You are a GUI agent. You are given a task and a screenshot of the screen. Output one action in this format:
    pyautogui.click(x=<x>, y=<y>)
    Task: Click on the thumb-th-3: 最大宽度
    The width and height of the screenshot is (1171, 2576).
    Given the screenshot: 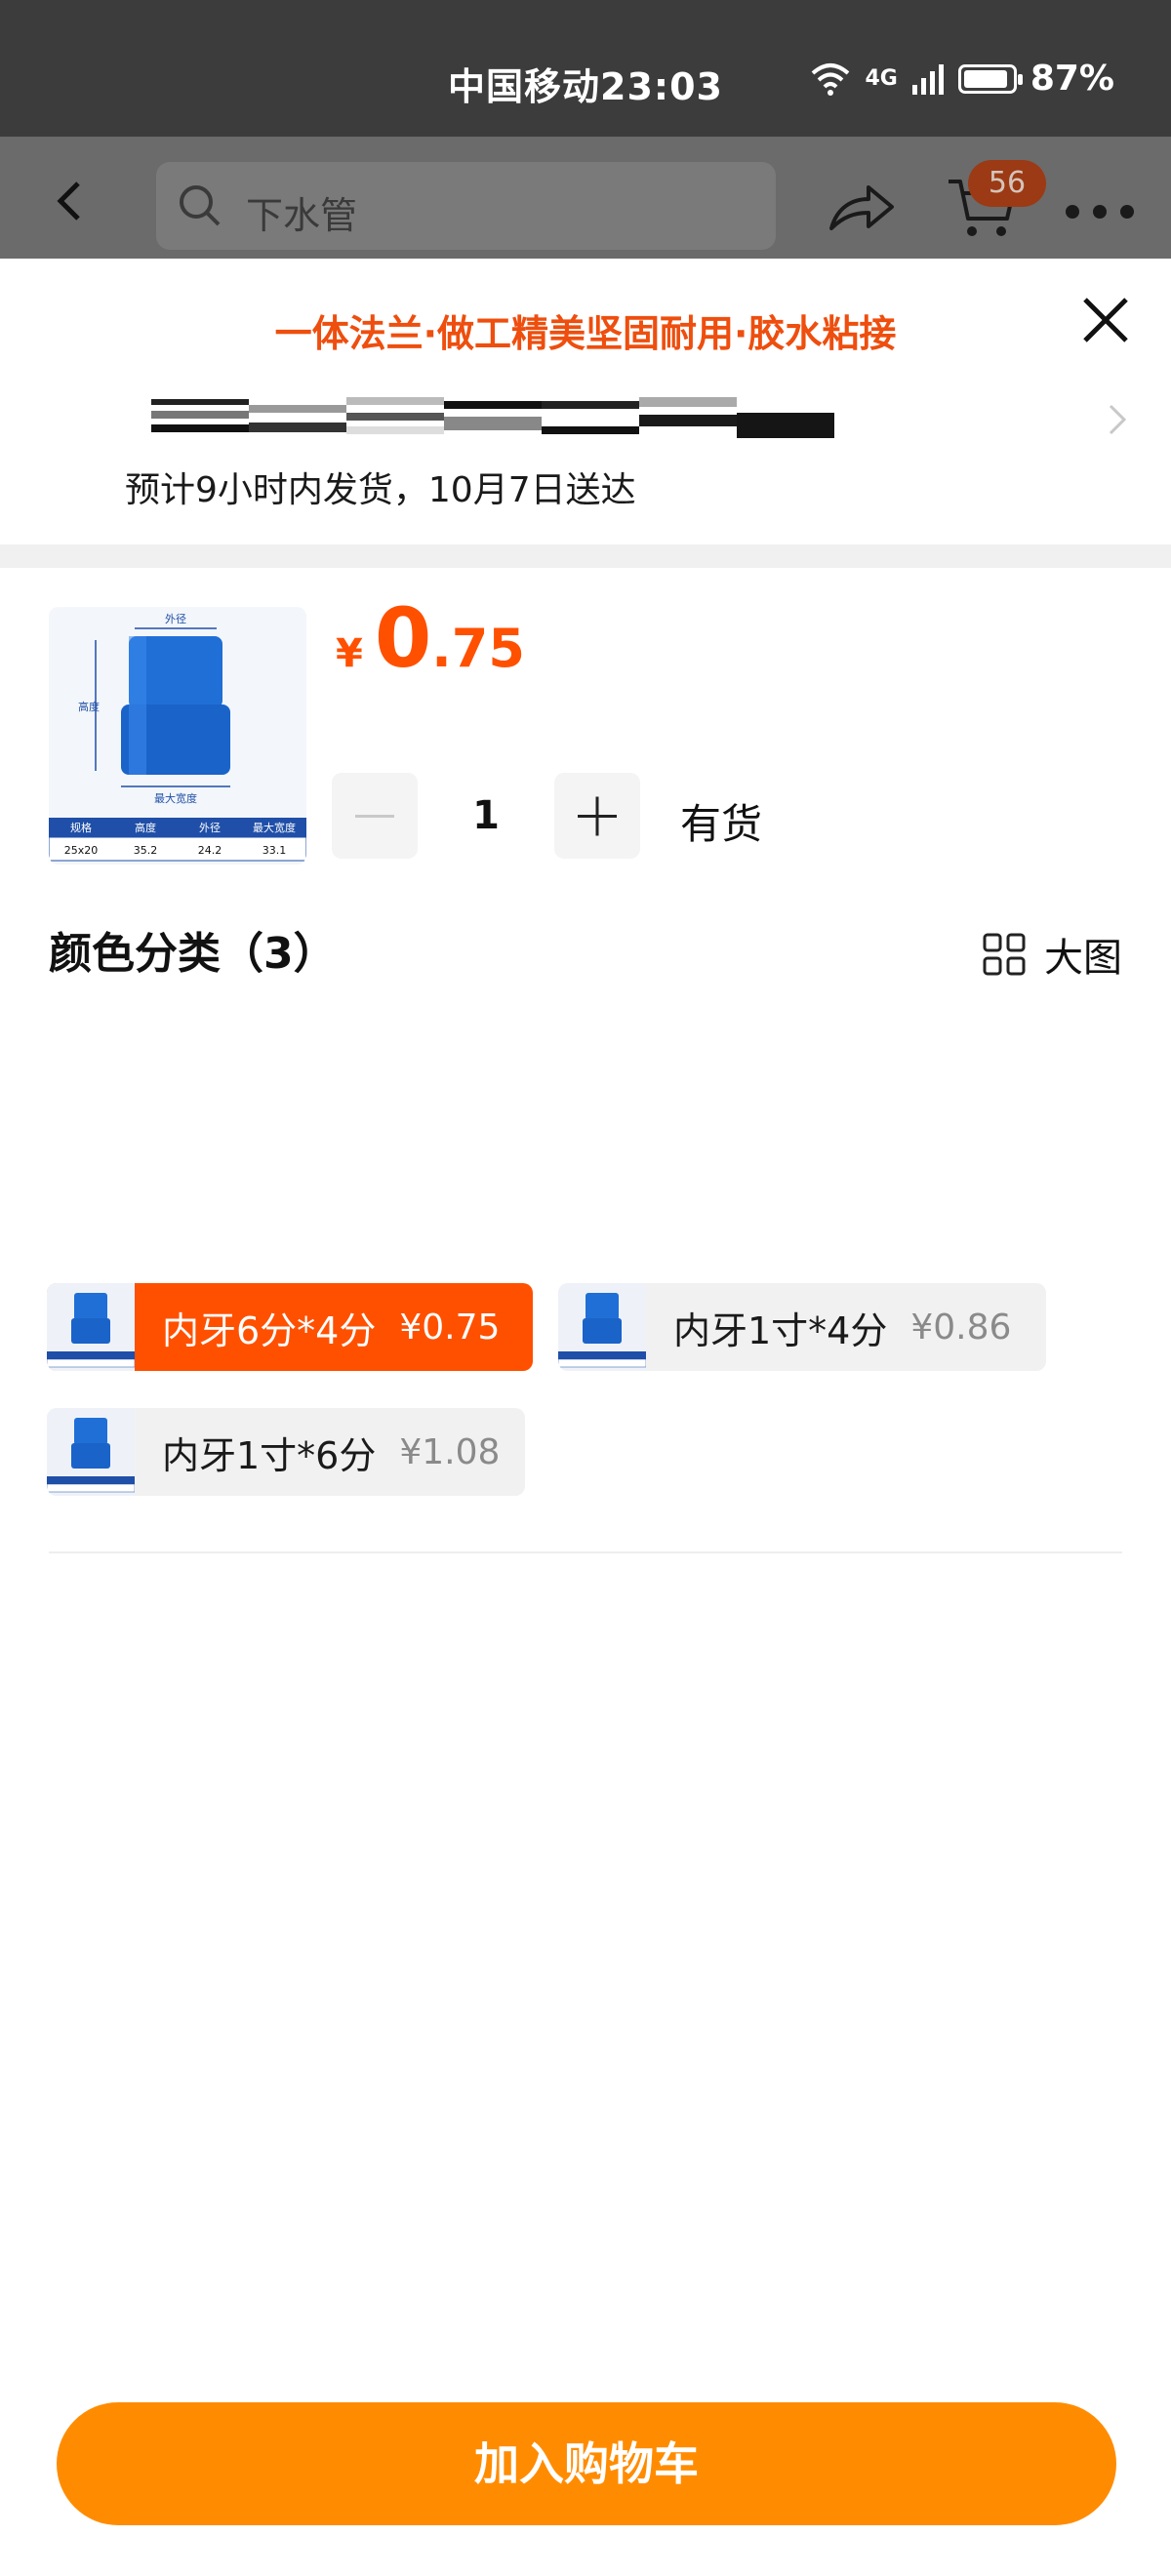 What is the action you would take?
    pyautogui.click(x=274, y=827)
    